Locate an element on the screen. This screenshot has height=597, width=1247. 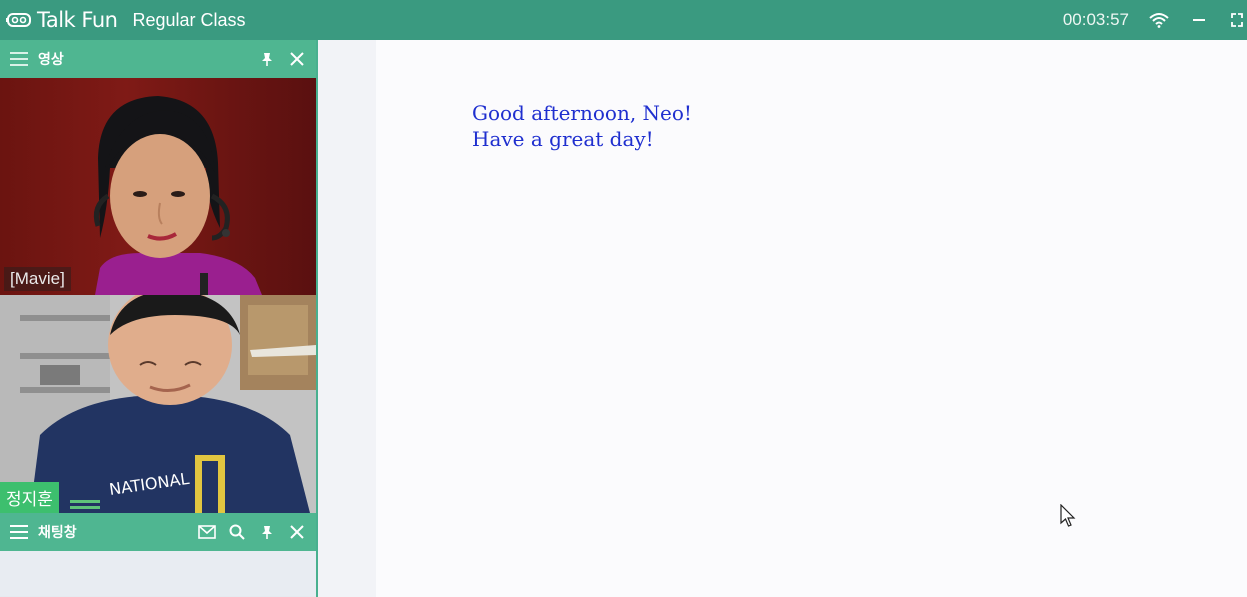
app-logo: Talk Fun is located at coordinates (62, 20).